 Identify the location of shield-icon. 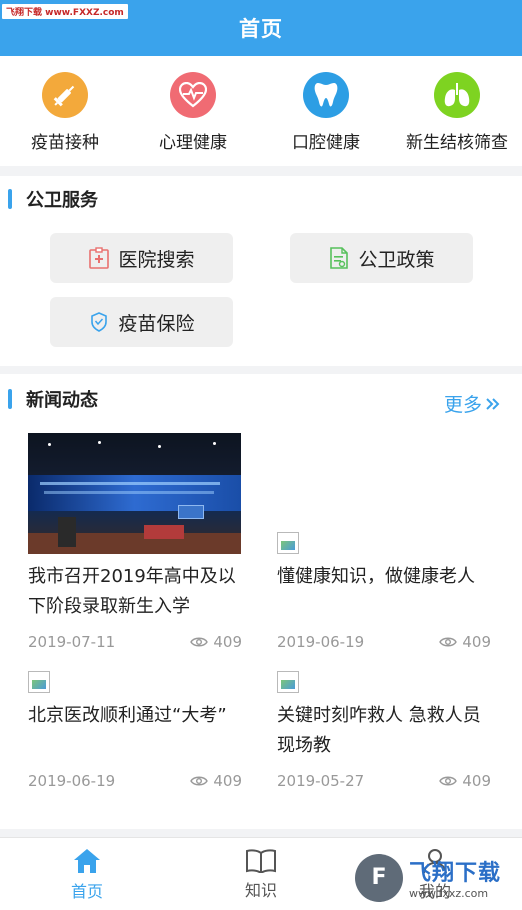
(99, 322).